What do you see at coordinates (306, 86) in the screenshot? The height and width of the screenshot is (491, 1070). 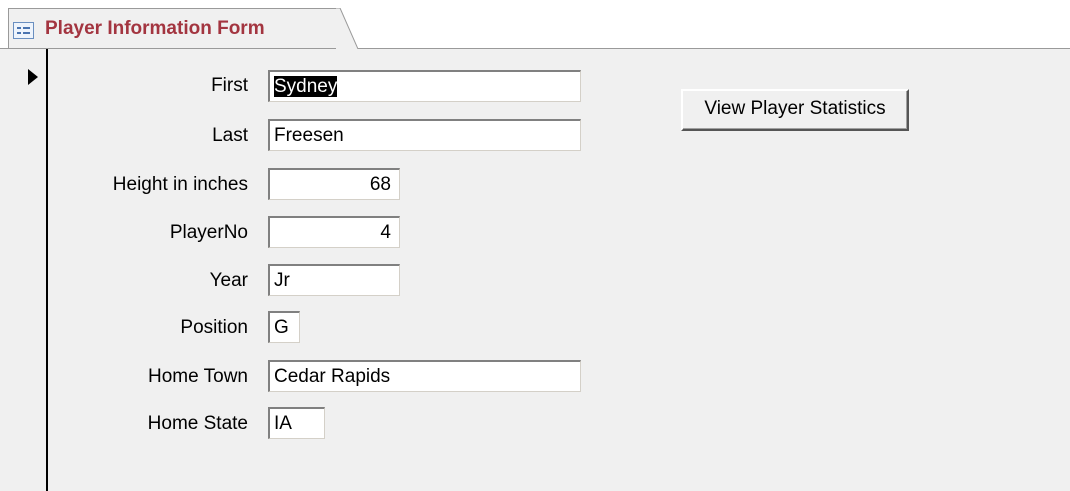 I see `first-value: Sydney` at bounding box center [306, 86].